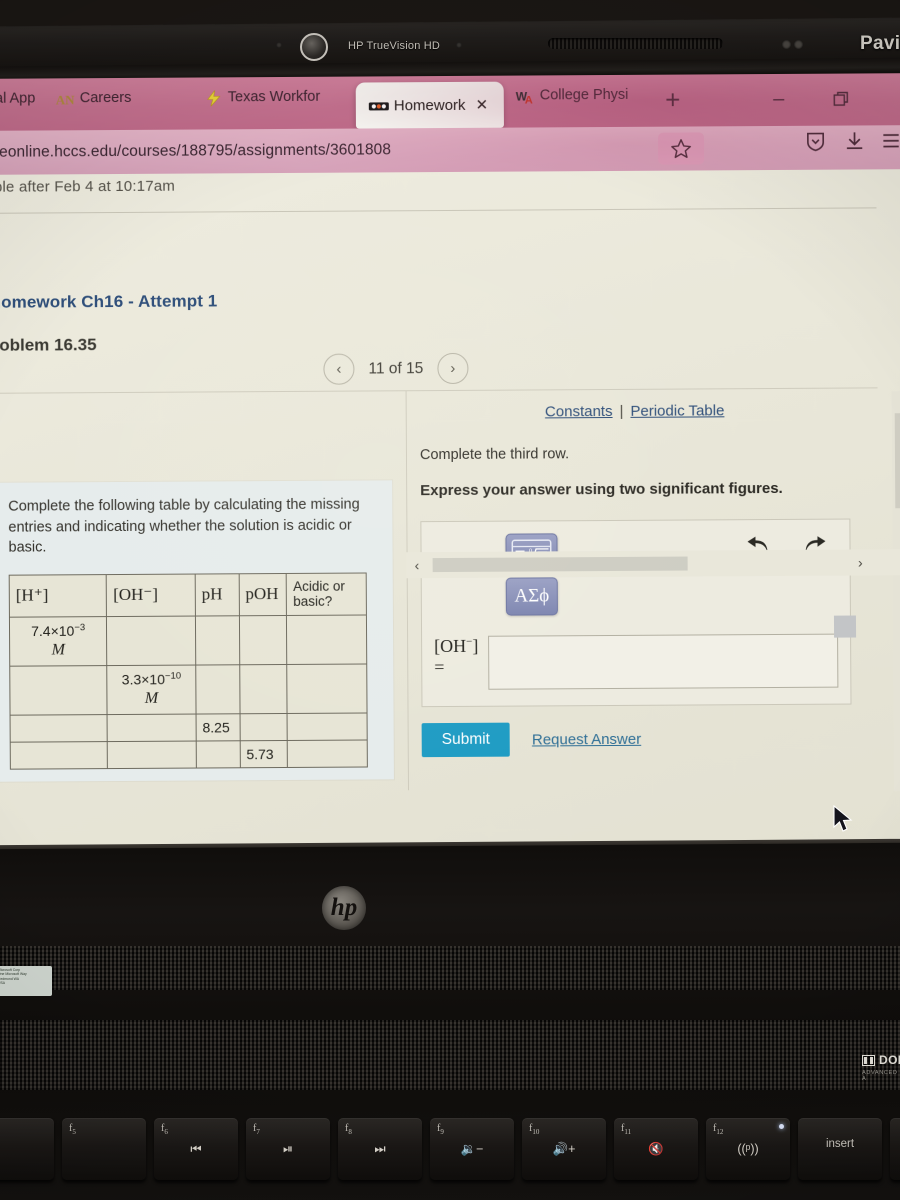 Image resolution: width=900 pixels, height=1200 pixels. What do you see at coordinates (196, 1149) in the screenshot?
I see `key-f6-prev-track: f6 ⏮` at bounding box center [196, 1149].